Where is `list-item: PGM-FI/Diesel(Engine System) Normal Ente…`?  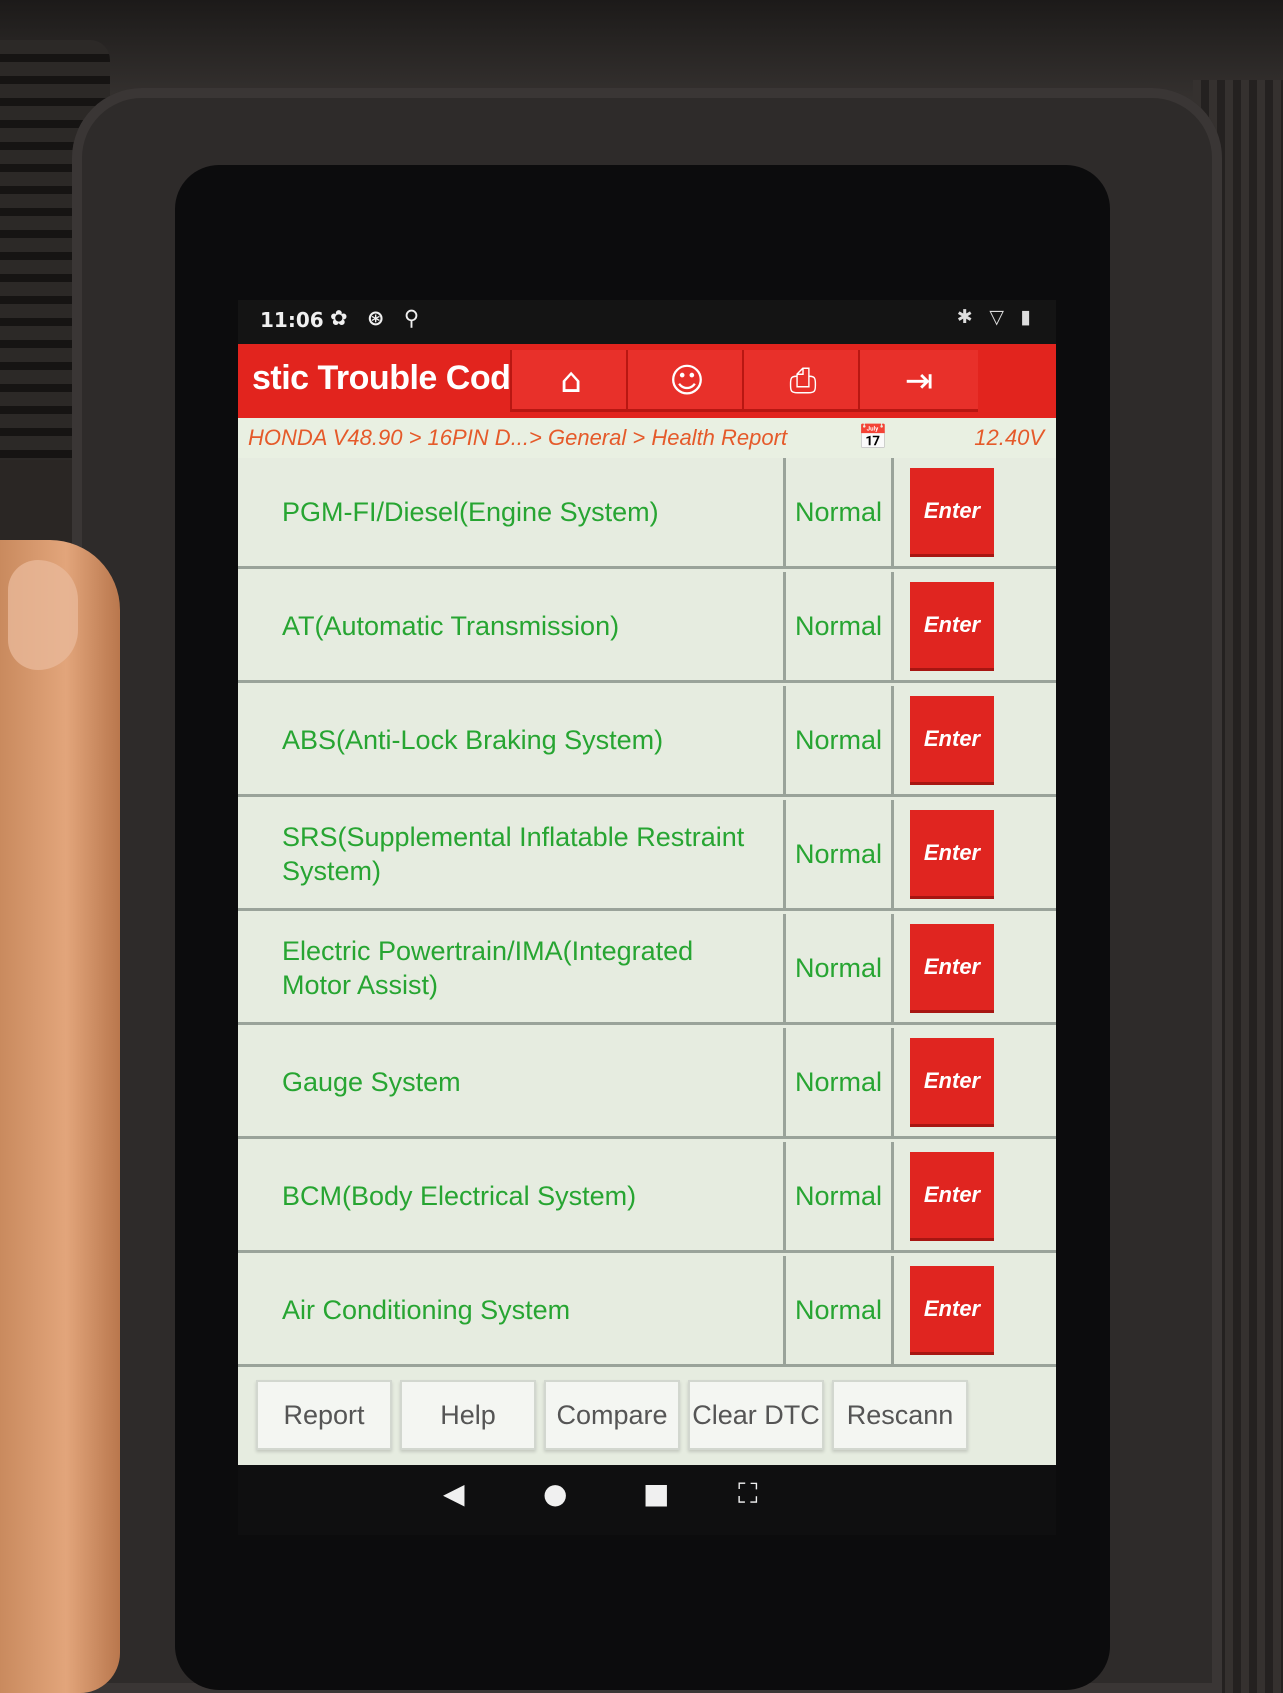 list-item: PGM-FI/Diesel(Engine System) Normal Ente… is located at coordinates (647, 513).